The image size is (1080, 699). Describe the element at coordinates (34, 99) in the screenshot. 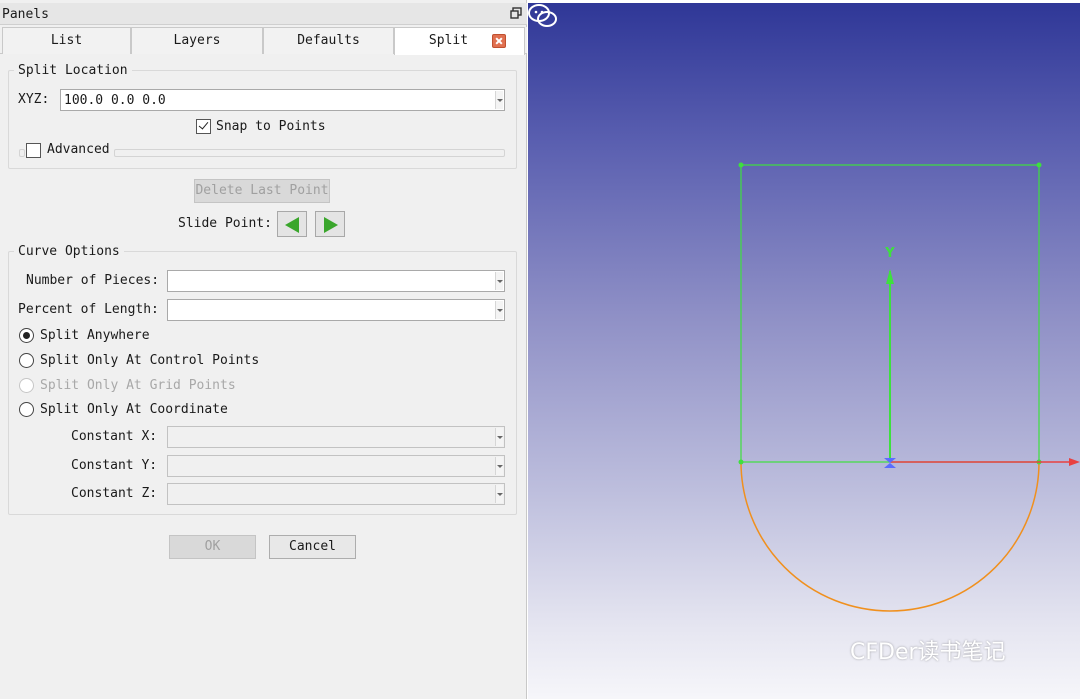

I see `xyz-label: XYZ:` at that location.